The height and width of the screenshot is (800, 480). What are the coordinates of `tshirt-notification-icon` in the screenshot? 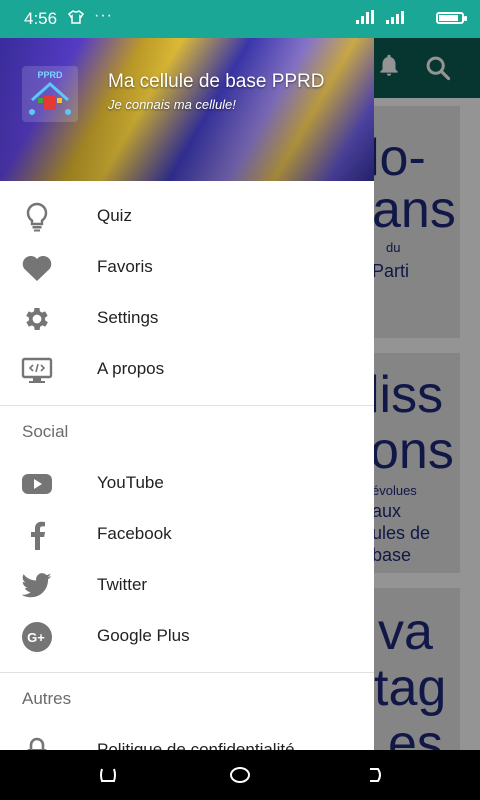 It's located at (76, 19).